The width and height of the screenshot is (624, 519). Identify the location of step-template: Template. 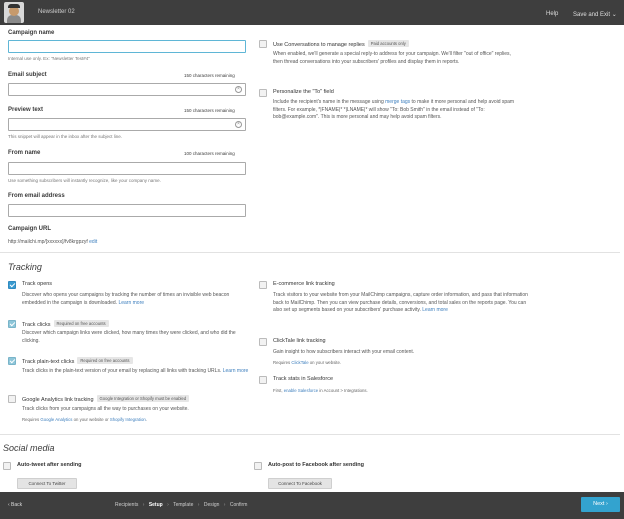
(183, 505).